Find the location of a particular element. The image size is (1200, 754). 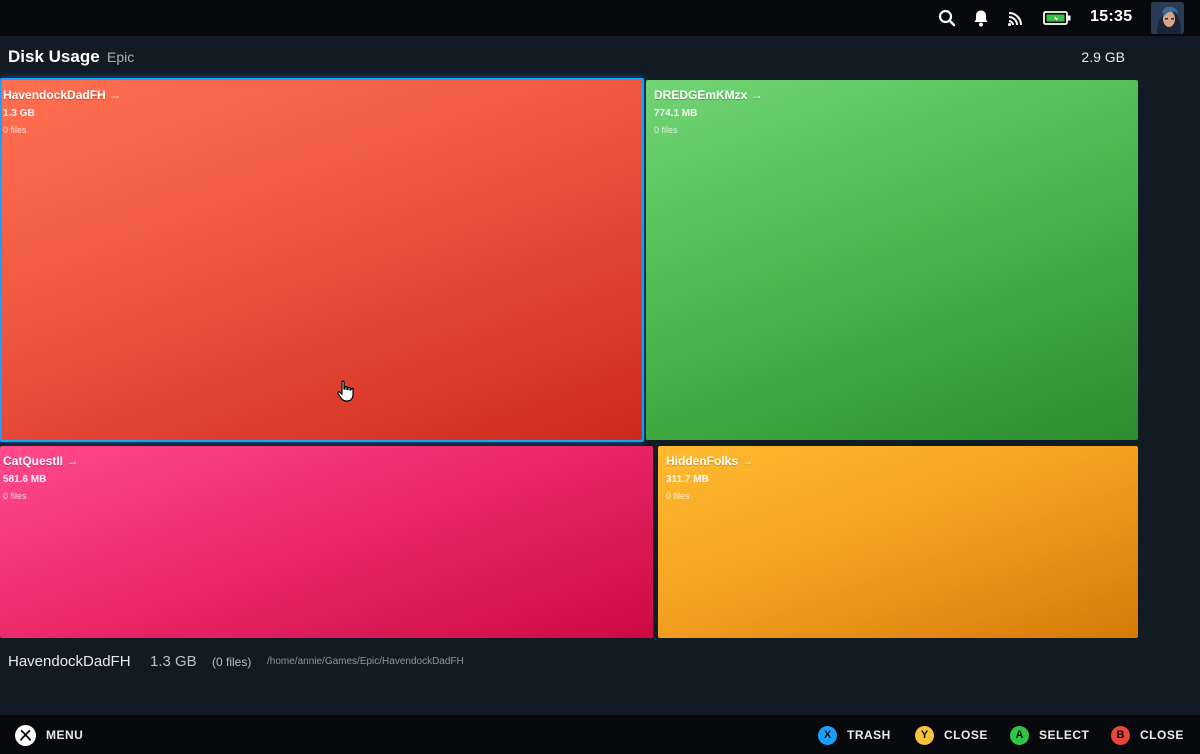

close-button-y: Y CLOSE is located at coordinates (951, 735).